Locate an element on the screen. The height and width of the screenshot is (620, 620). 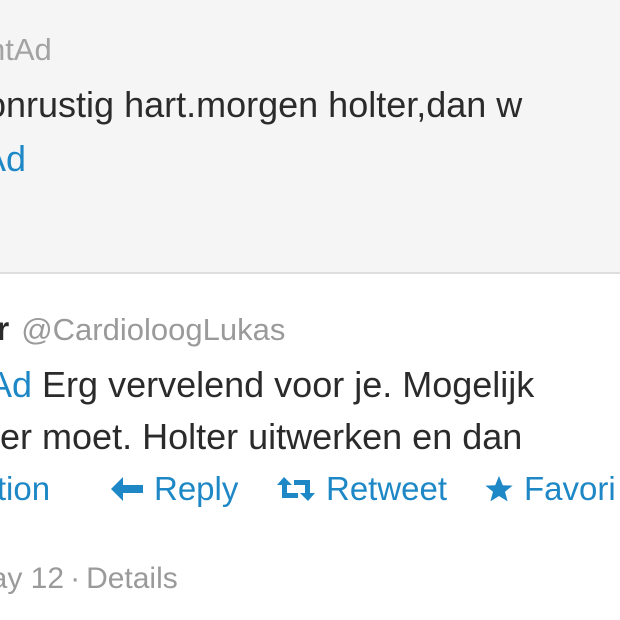
reply-author-line: er @CardioloogLukas is located at coordinates (142, 329).